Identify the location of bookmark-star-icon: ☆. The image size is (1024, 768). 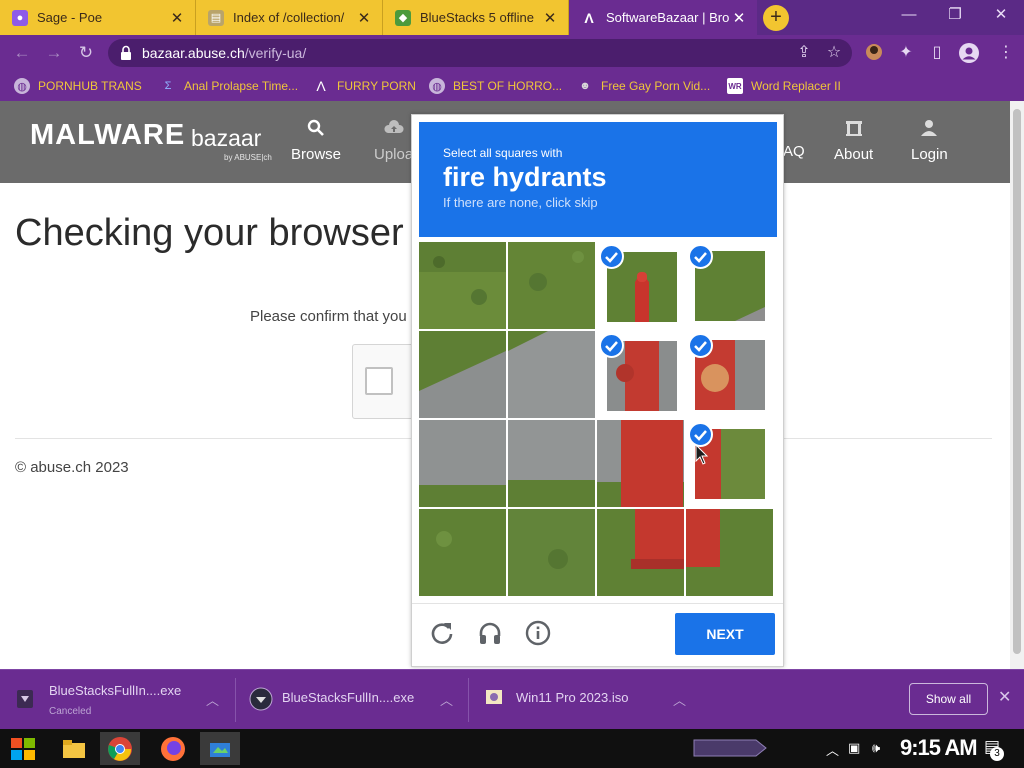
(834, 53).